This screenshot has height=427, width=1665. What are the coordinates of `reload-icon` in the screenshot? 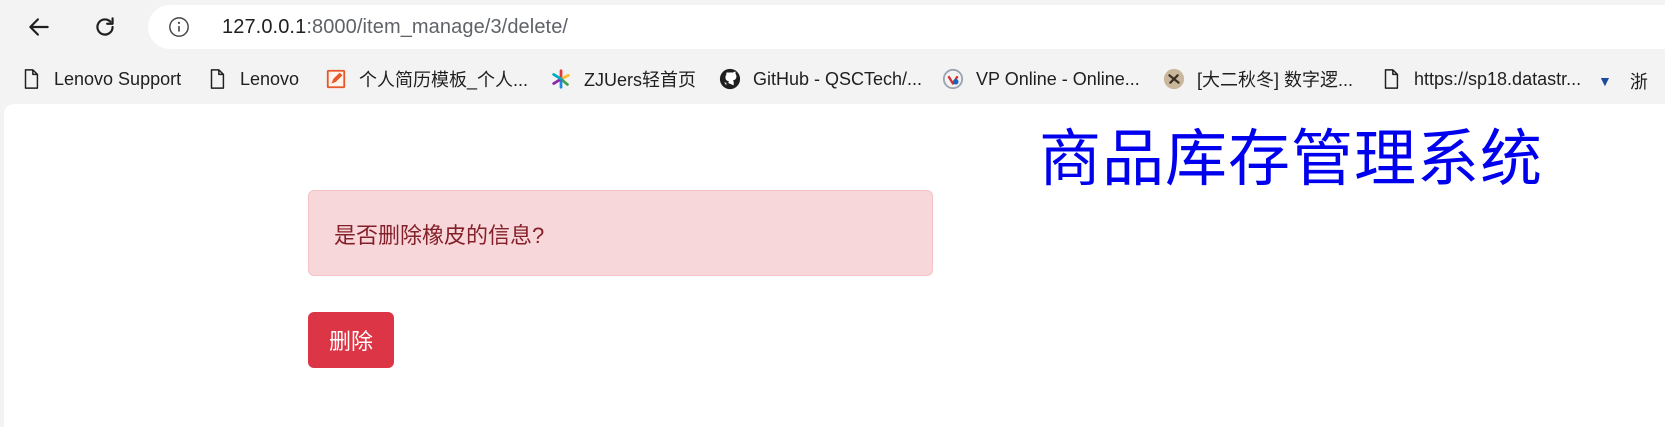 It's located at (105, 26).